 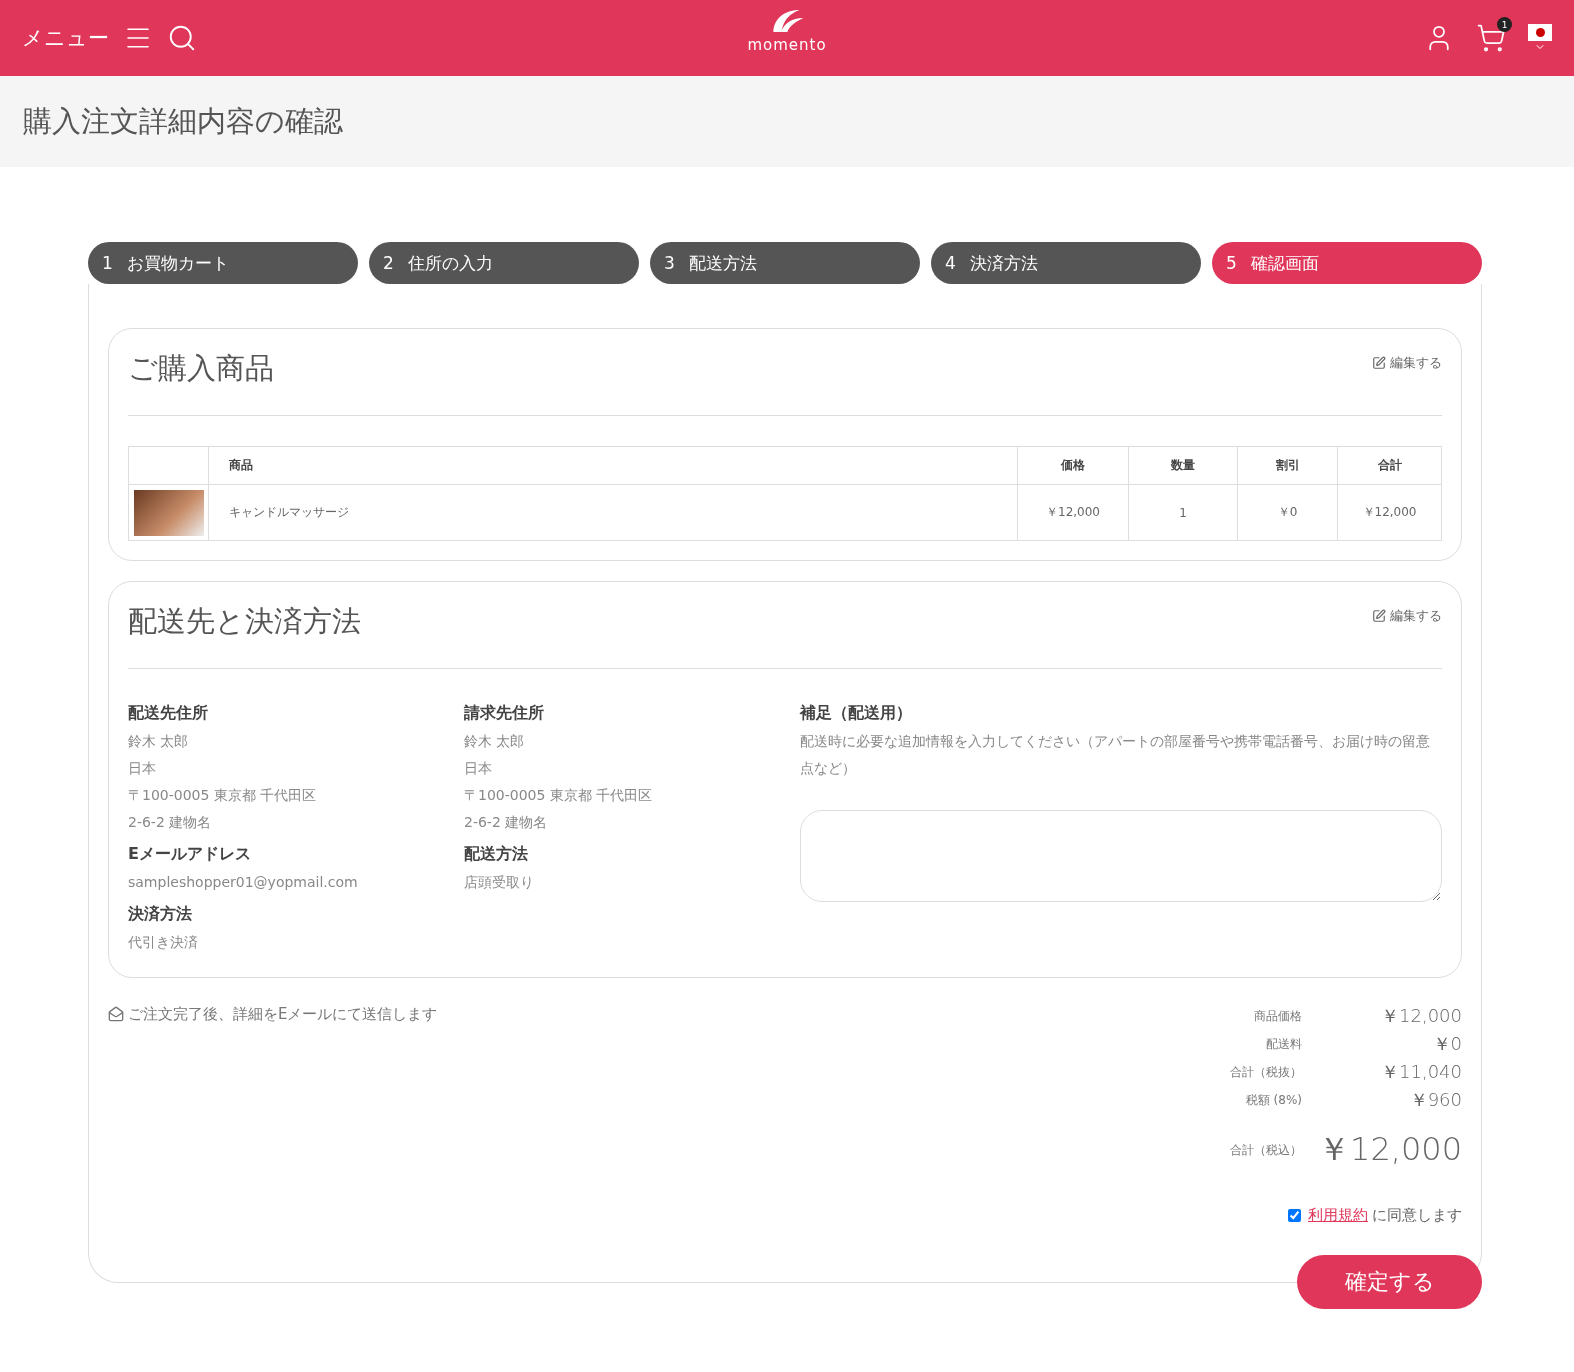 I want to click on search-icon, so click(x=182, y=38).